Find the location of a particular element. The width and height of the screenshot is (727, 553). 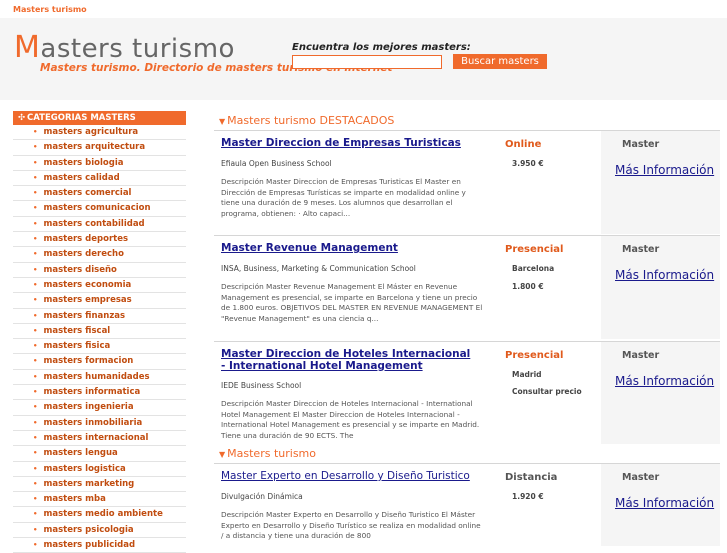

sidebar-category-item: • masters mba is located at coordinates (99, 500).